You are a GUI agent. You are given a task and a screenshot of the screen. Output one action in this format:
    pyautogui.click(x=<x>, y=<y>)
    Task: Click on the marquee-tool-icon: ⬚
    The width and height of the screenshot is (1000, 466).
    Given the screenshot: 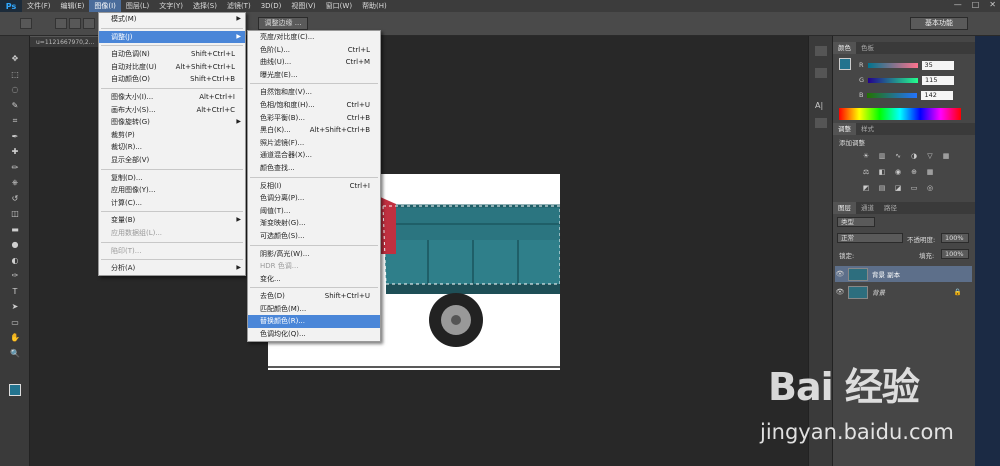 What is the action you would take?
    pyautogui.click(x=15, y=74)
    